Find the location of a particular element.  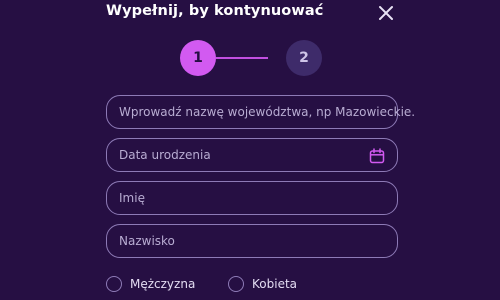

first-name-placeholder: Imię is located at coordinates (132, 198).